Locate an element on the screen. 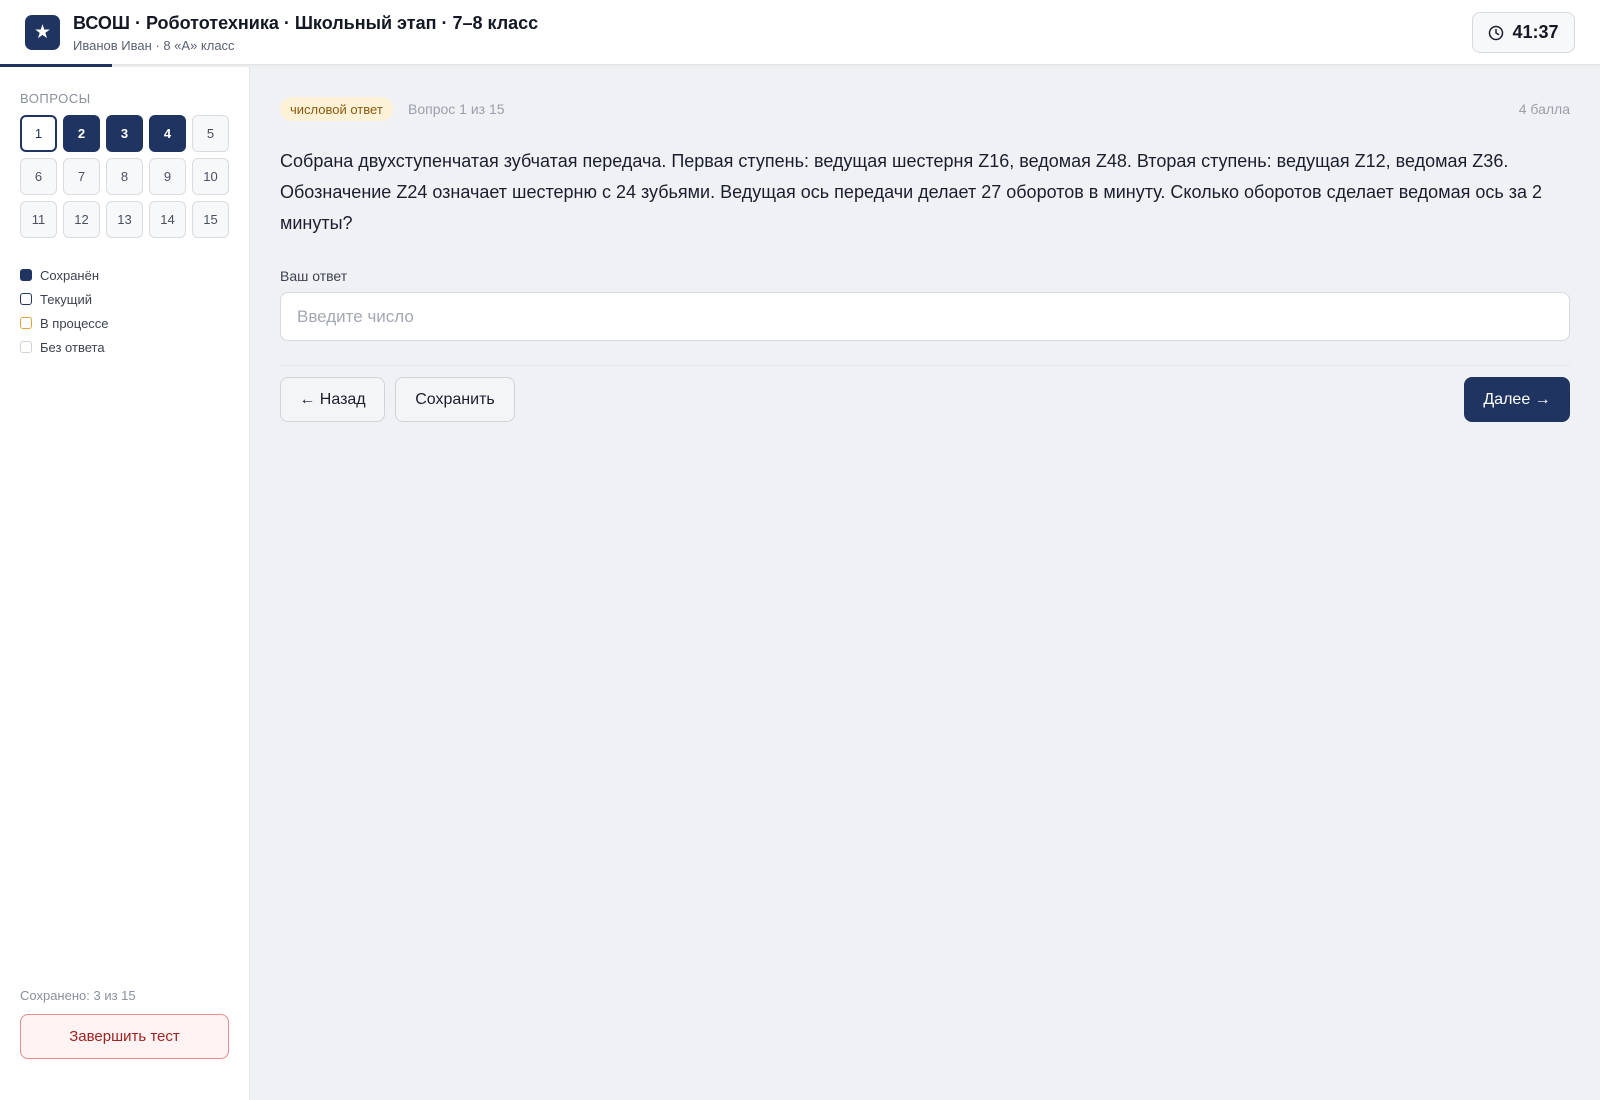 The height and width of the screenshot is (1100, 1600). legend-unanswered: Без ответа is located at coordinates (64, 347).